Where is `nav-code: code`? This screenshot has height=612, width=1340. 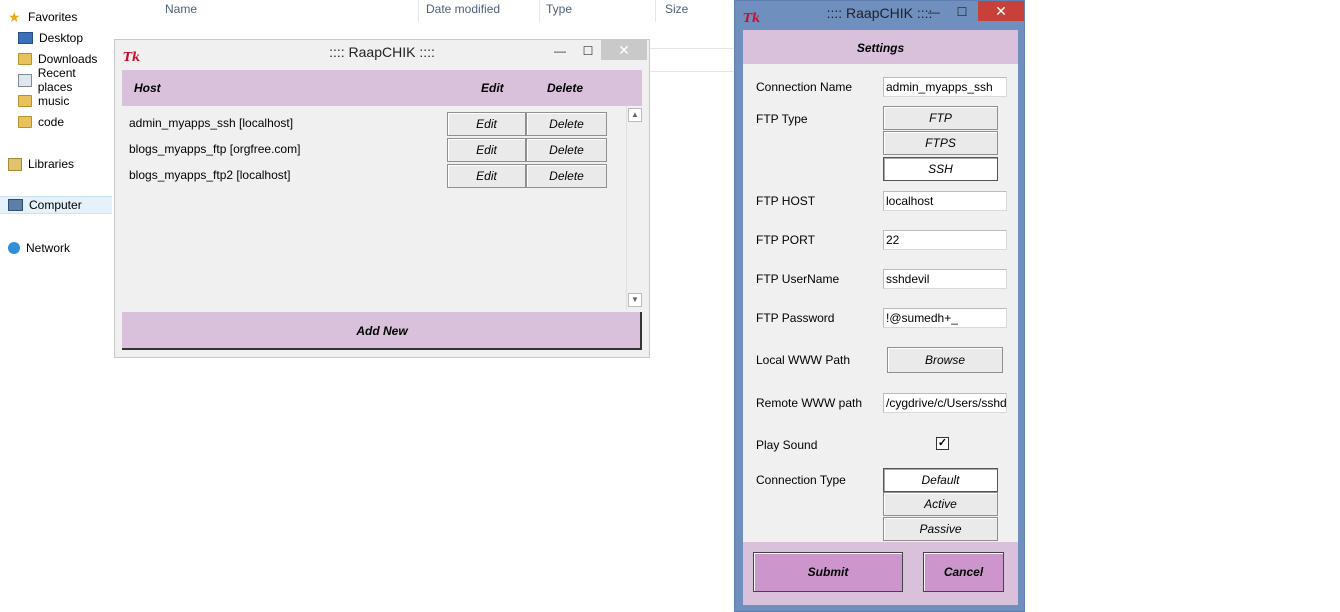 nav-code: code is located at coordinates (41, 122).